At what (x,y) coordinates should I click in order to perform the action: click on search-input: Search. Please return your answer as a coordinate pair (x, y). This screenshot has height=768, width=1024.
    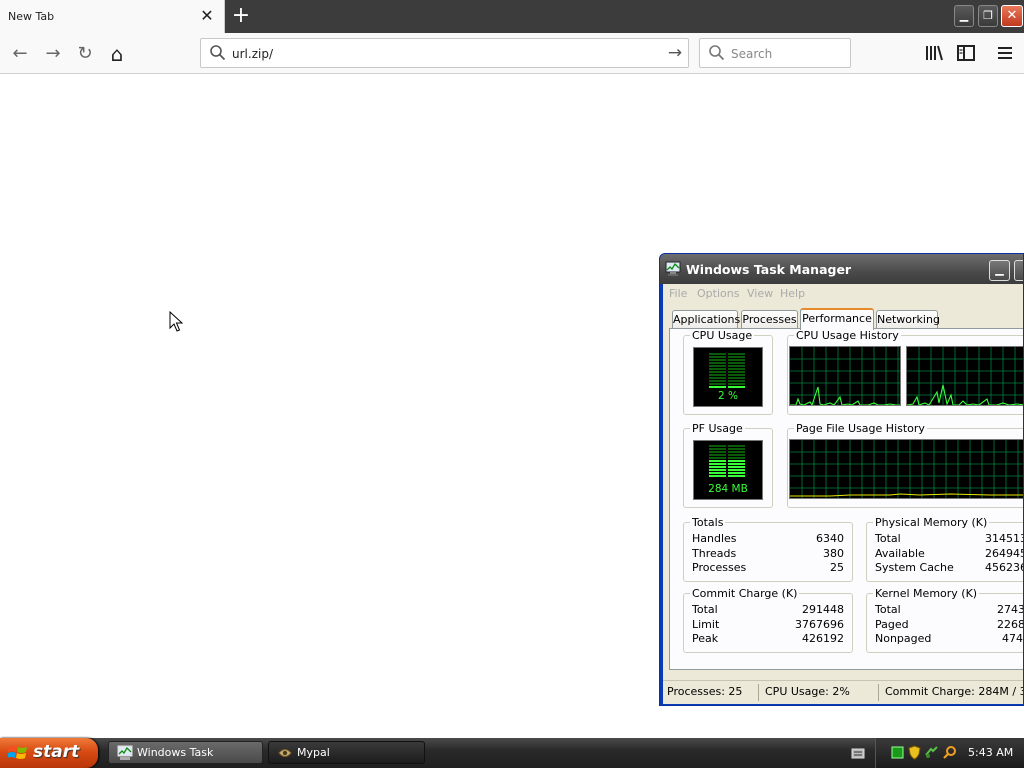
    Looking at the image, I should click on (751, 54).